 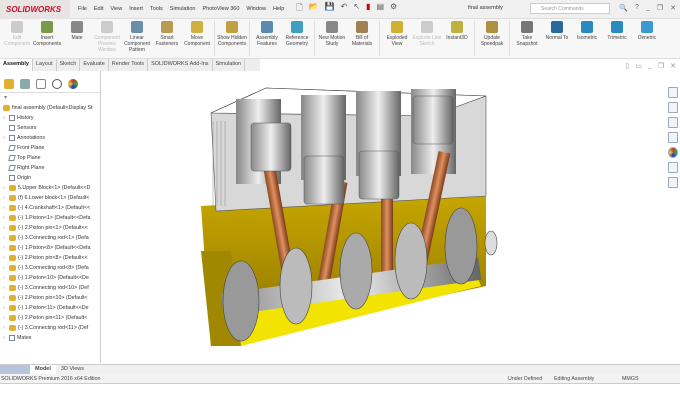 I want to click on tree-item: › (-) 1.Piston<11> (Default<<De, so click(x=50, y=308).